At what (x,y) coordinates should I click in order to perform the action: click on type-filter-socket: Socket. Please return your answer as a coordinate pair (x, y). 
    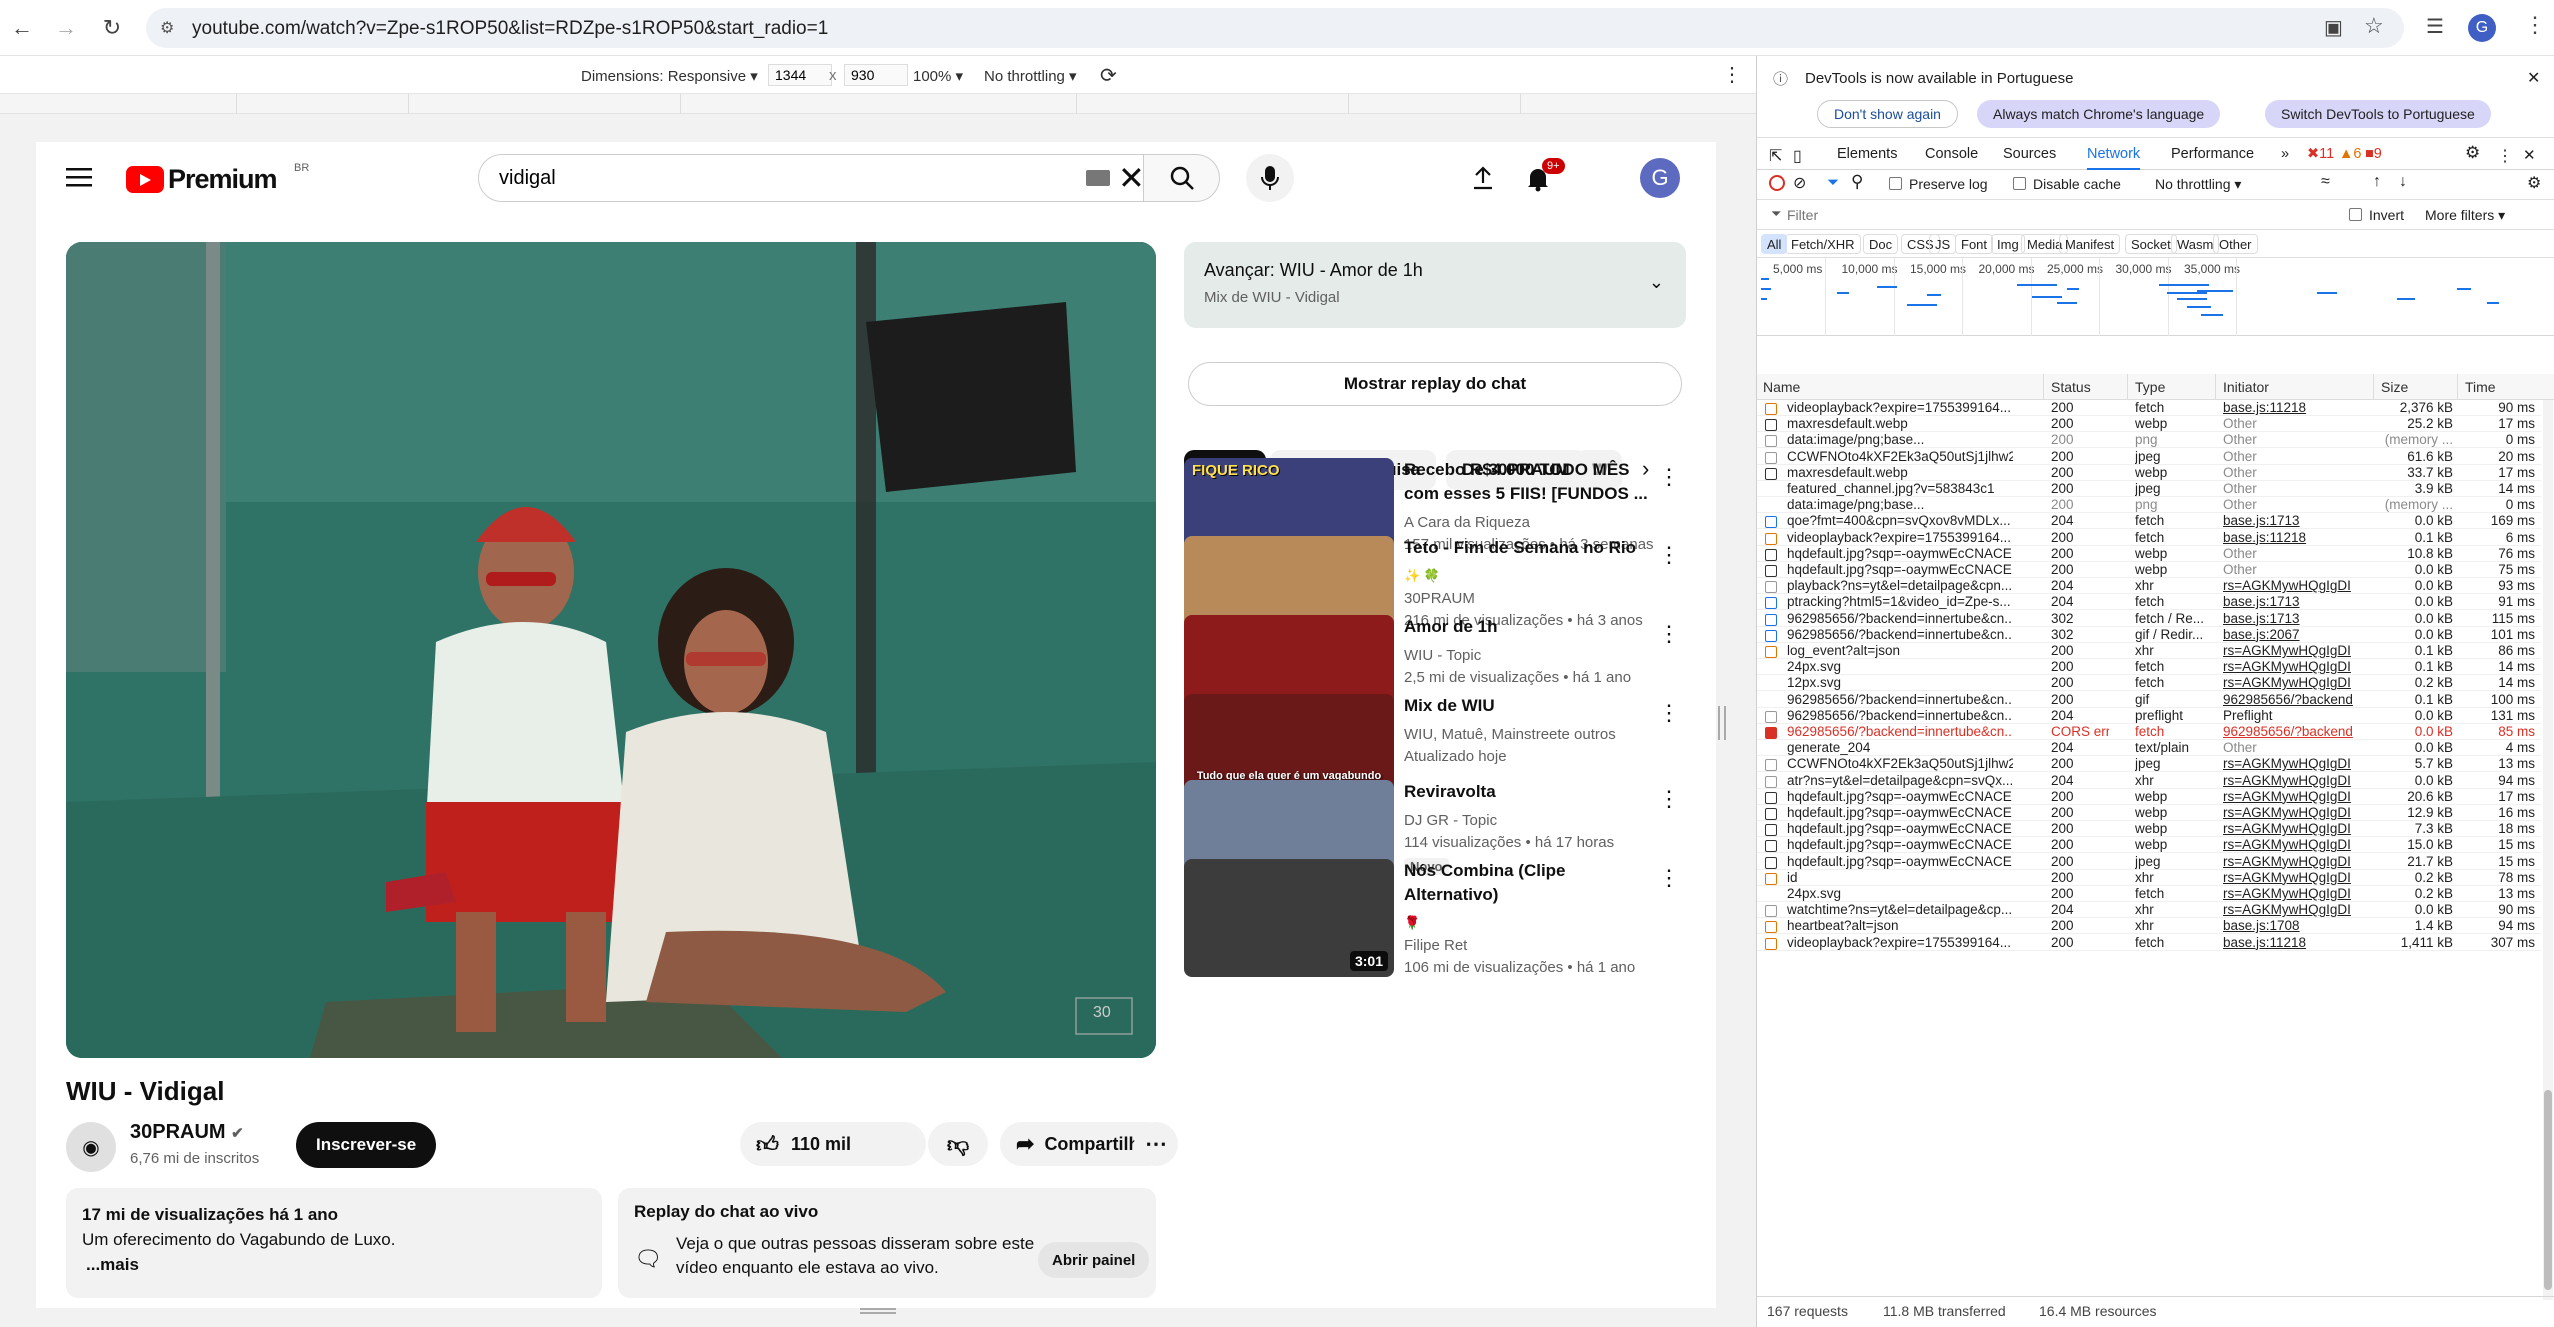
    Looking at the image, I should click on (2151, 244).